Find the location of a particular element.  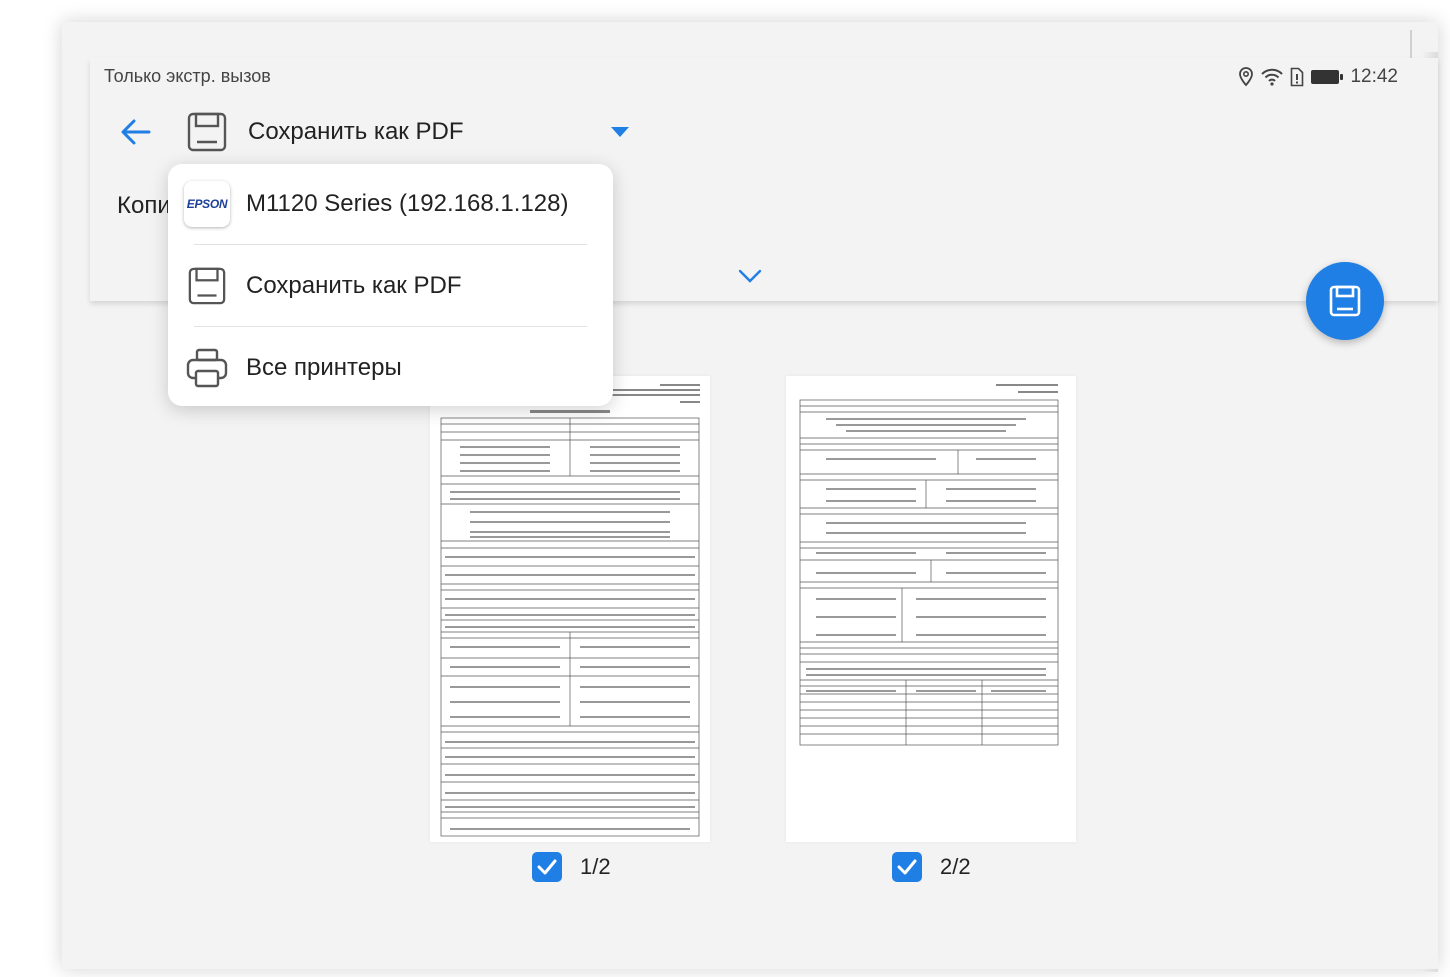

status-icons: 12:42 is located at coordinates (1318, 77).